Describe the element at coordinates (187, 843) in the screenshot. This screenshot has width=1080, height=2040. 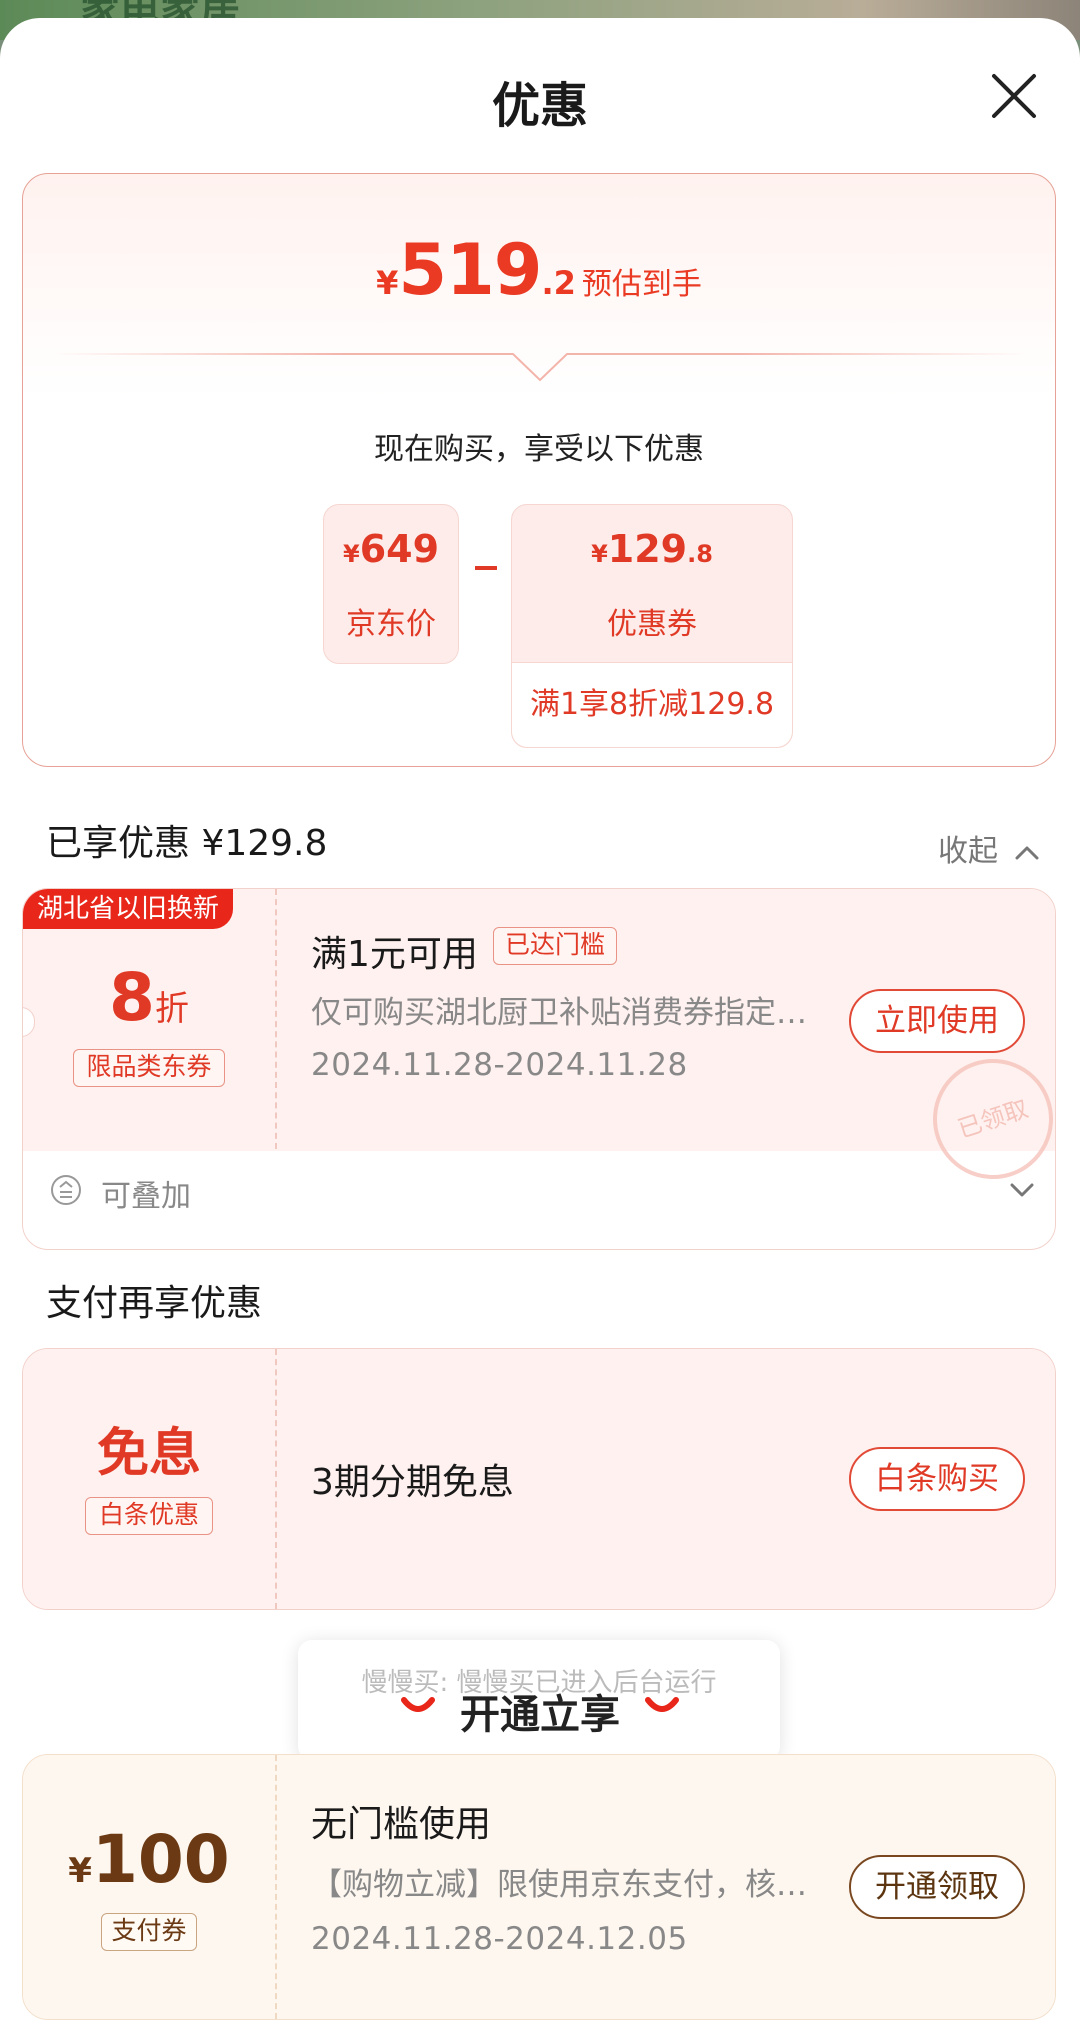
I see `enjoyed-title: 已享优惠 ¥129.8` at that location.